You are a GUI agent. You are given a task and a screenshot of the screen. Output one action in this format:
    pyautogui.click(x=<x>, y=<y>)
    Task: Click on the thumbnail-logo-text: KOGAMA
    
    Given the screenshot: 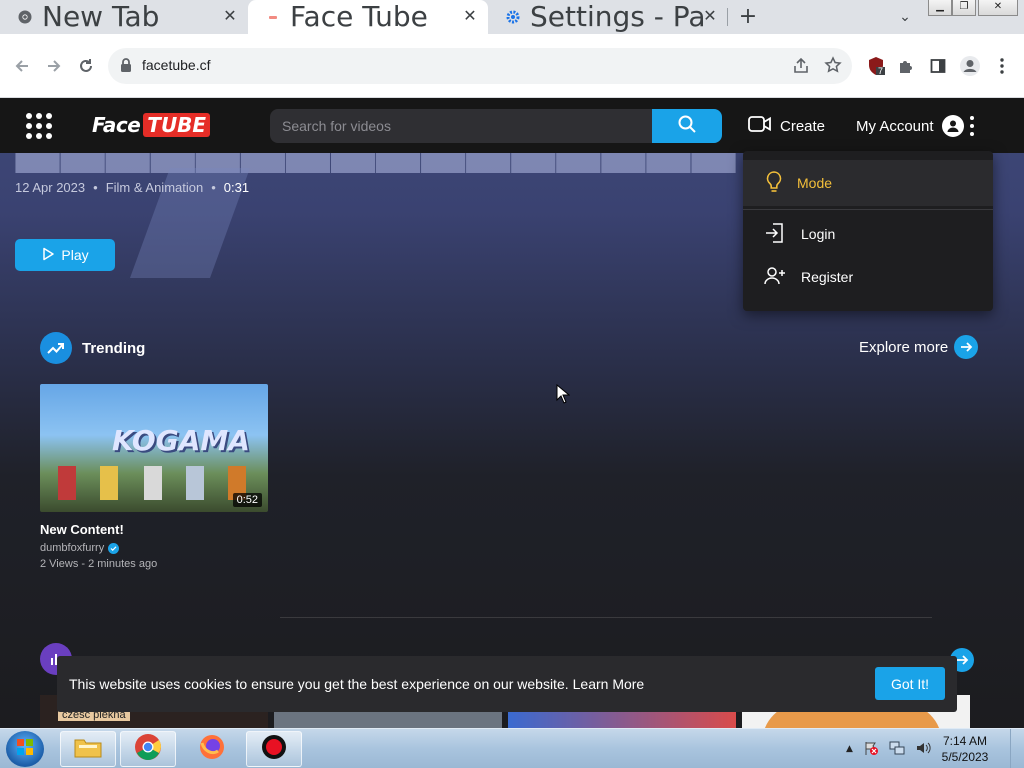 What is the action you would take?
    pyautogui.click(x=181, y=440)
    